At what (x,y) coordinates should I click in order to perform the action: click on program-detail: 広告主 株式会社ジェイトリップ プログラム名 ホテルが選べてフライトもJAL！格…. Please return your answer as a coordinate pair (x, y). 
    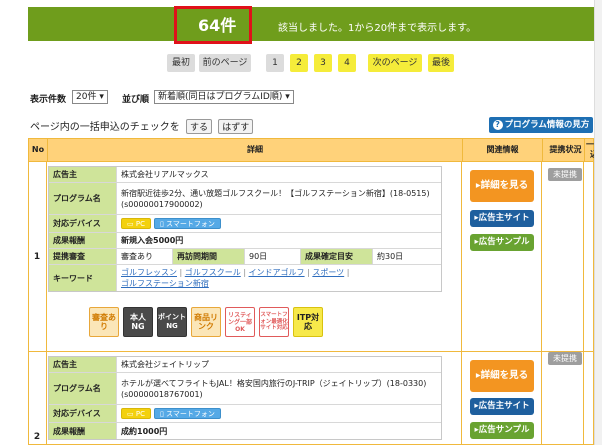
    Looking at the image, I should click on (245, 398).